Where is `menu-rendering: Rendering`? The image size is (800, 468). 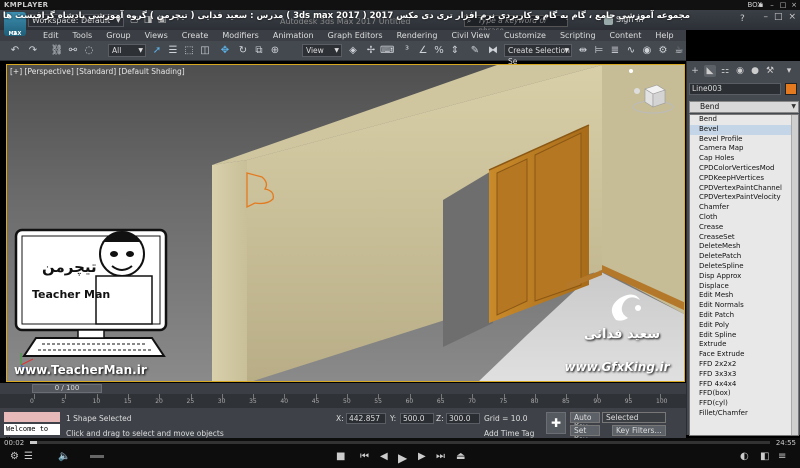
menu-rendering: Rendering is located at coordinates (417, 35).